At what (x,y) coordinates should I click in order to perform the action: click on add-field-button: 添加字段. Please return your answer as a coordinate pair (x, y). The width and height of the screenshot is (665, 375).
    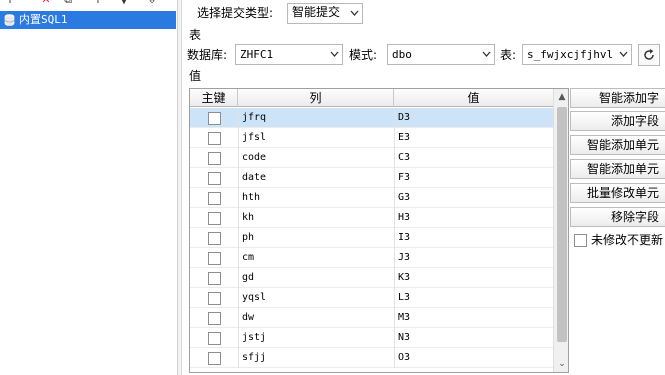
    Looking at the image, I should click on (617, 121).